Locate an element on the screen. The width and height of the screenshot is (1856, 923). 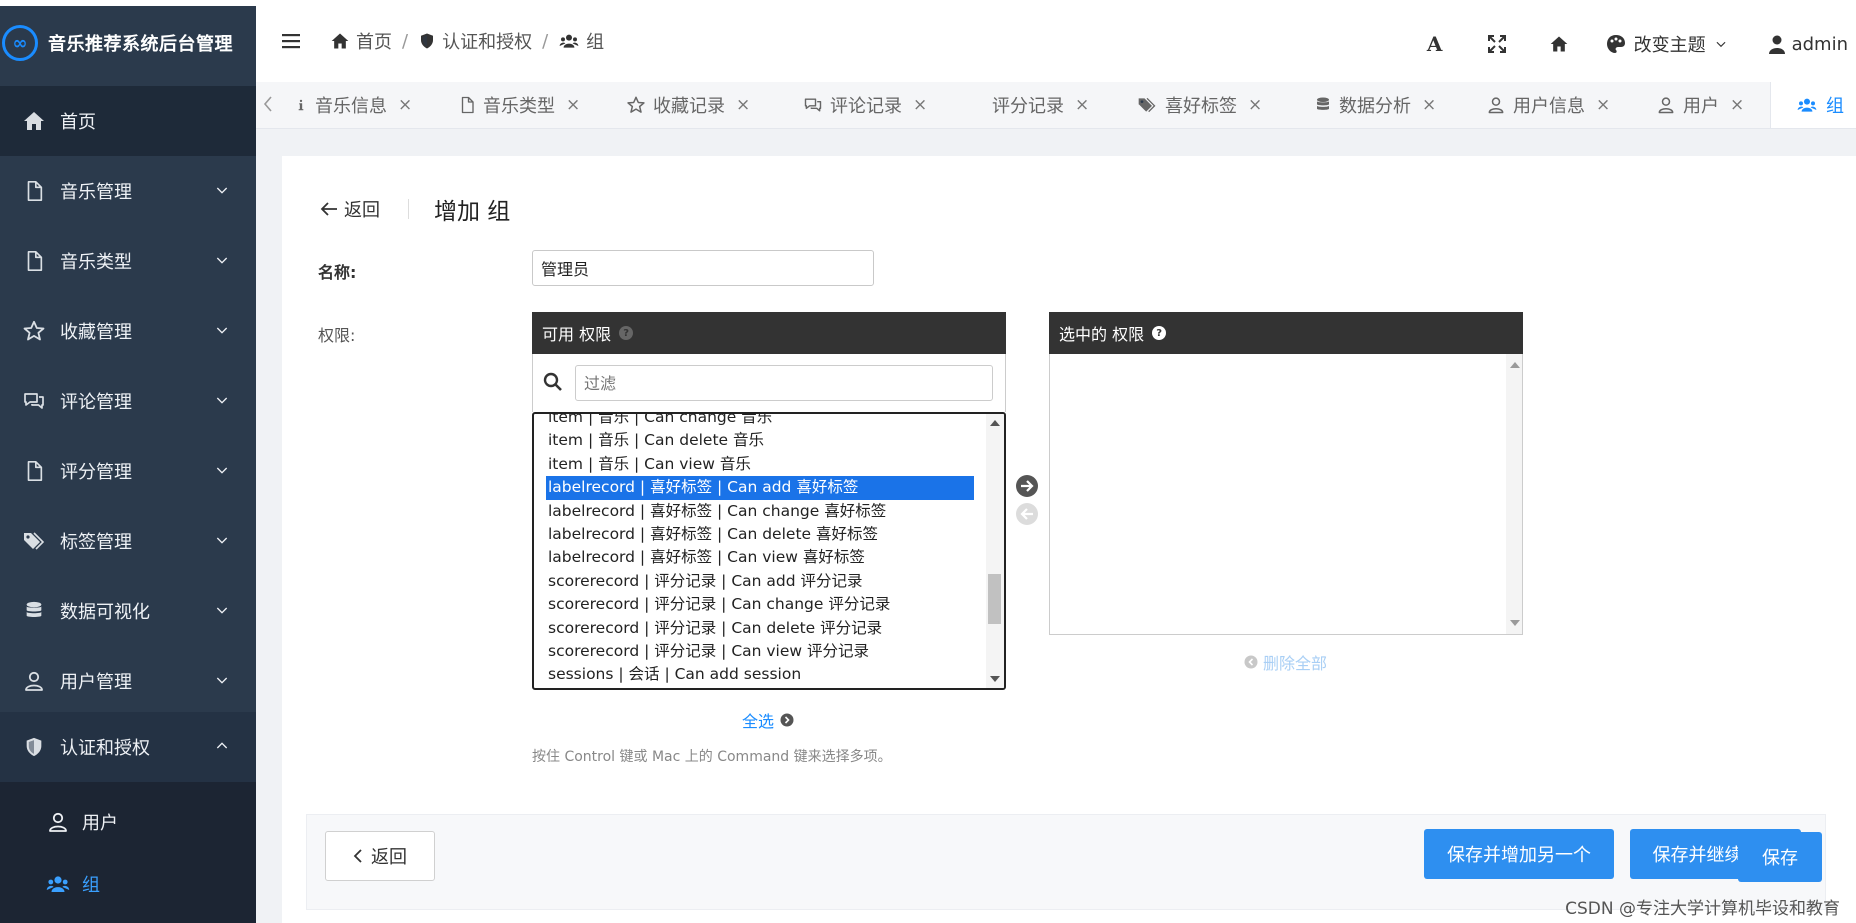
tabs-scroll-left-icon is located at coordinates (268, 104).